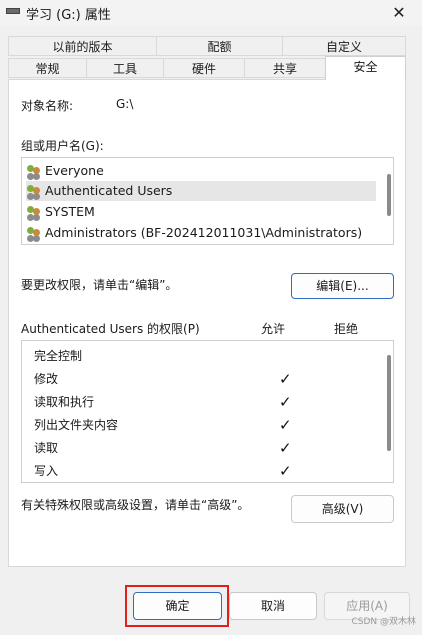 This screenshot has height=635, width=422. Describe the element at coordinates (68, 15) in the screenshot. I see `window-title: 学习 (G:) 属性` at that location.